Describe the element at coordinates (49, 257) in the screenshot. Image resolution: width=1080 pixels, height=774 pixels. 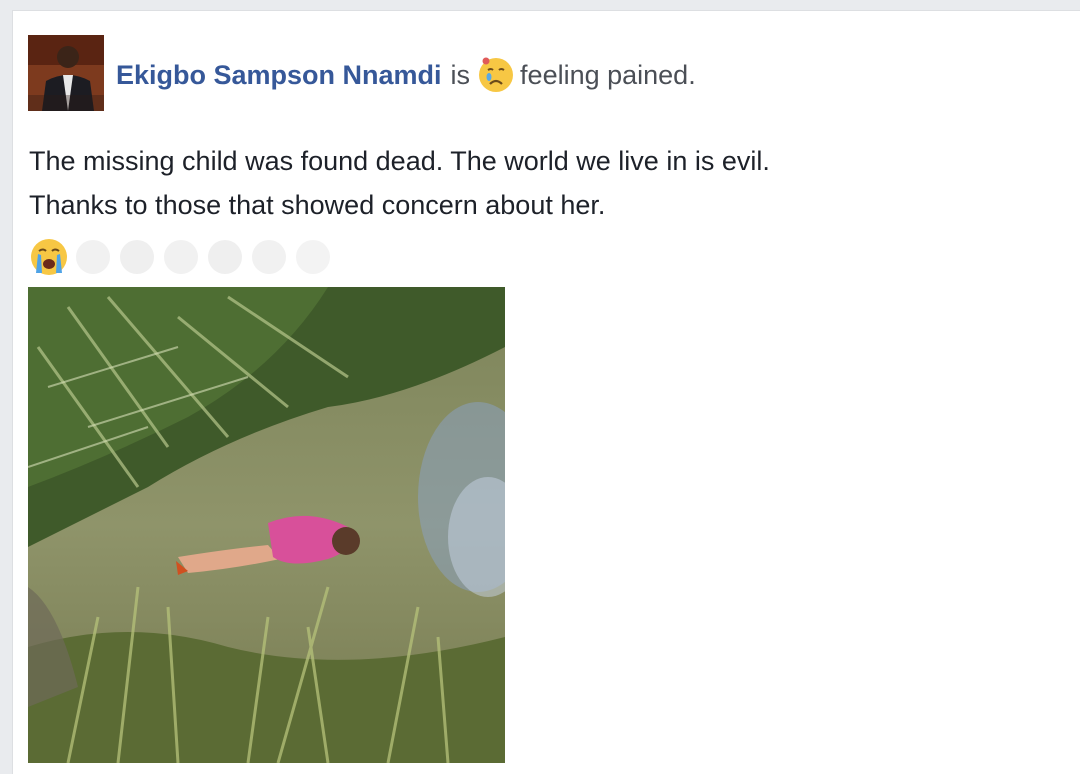
I see `loudly-crying-face-icon` at that location.